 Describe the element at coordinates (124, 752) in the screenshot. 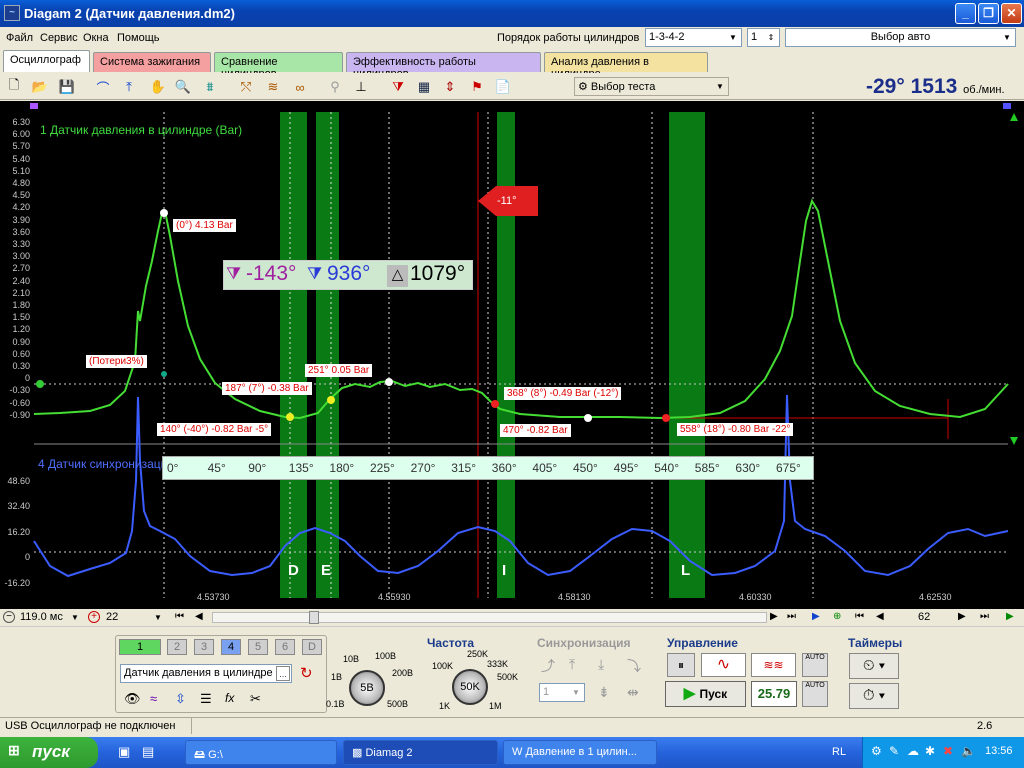

I see `quick-launch-icon: ▣` at that location.